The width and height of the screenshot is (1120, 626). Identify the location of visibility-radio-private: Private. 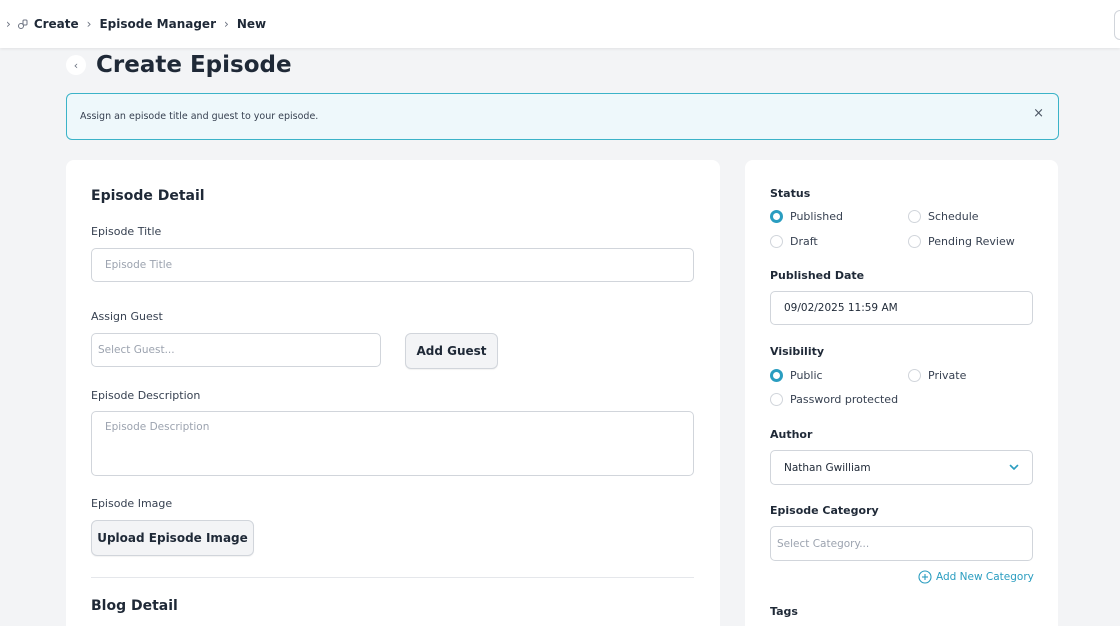
(937, 375).